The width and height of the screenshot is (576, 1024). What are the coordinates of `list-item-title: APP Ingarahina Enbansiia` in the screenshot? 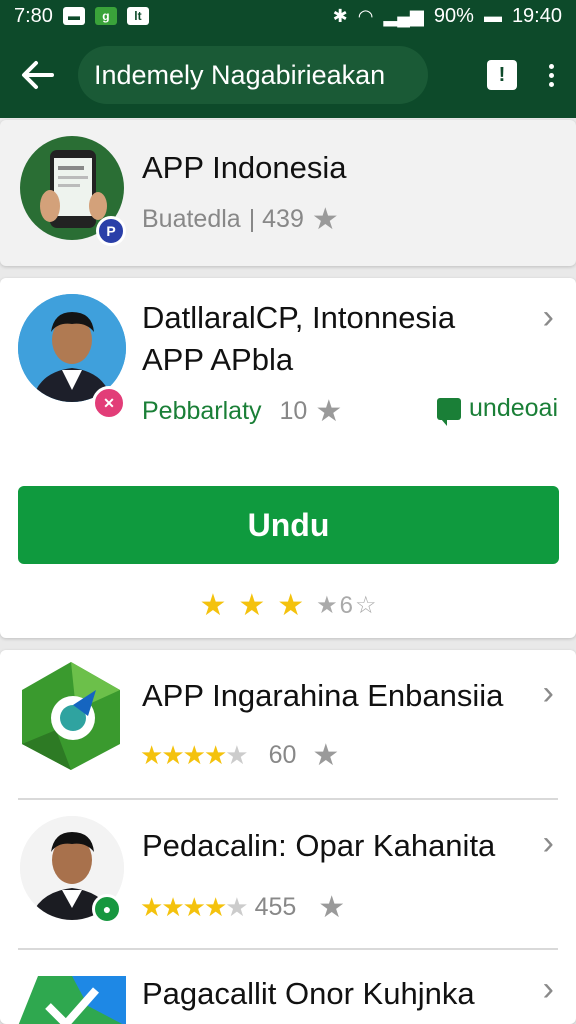 It's located at (323, 695).